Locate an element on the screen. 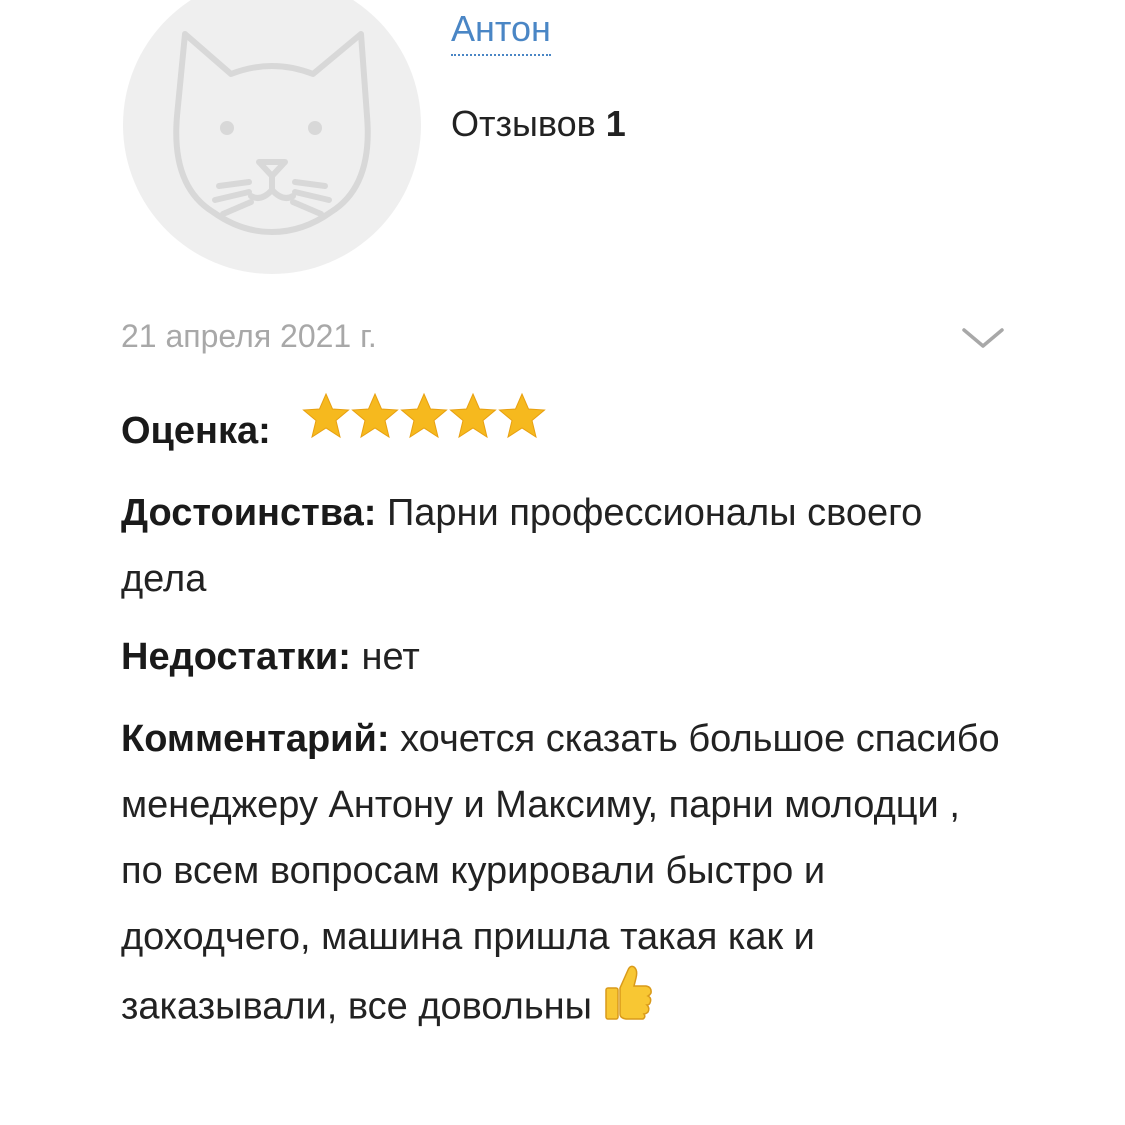 The image size is (1125, 1125). rating-stars is located at coordinates (423, 426).